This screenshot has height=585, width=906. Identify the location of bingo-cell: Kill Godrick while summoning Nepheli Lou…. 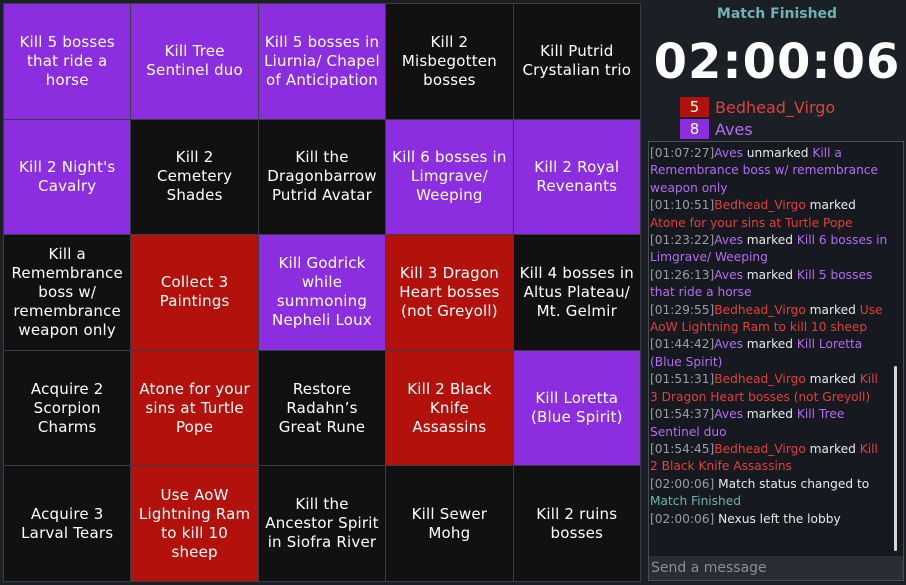
(322, 292).